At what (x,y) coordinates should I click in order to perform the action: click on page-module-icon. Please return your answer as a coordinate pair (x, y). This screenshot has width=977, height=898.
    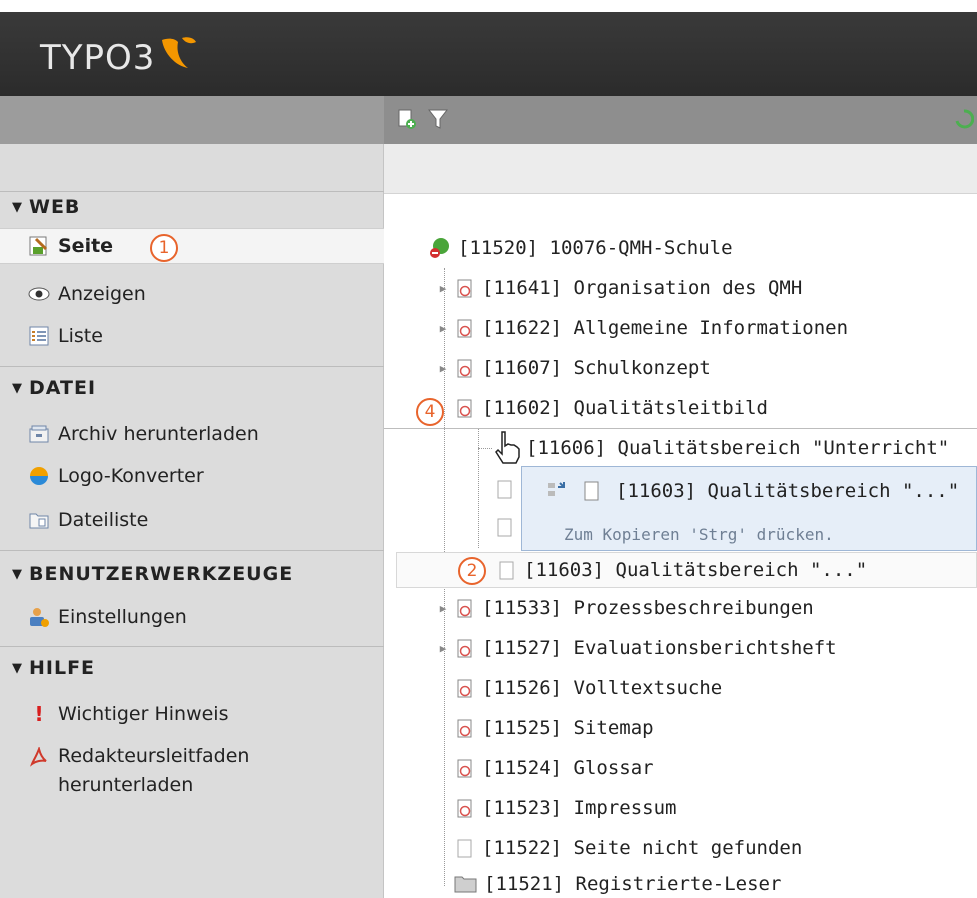
    Looking at the image, I should click on (39, 246).